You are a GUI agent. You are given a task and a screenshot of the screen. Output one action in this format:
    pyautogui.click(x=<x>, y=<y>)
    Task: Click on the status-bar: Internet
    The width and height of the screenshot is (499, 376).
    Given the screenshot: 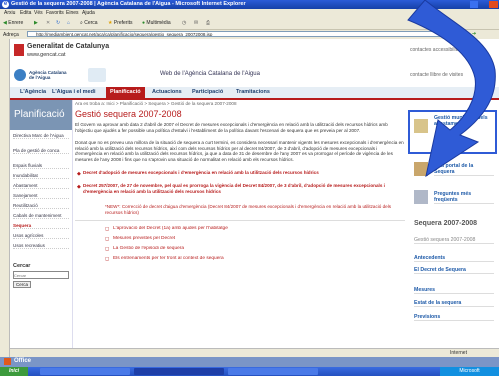 What is the action you would take?
    pyautogui.click(x=254, y=352)
    